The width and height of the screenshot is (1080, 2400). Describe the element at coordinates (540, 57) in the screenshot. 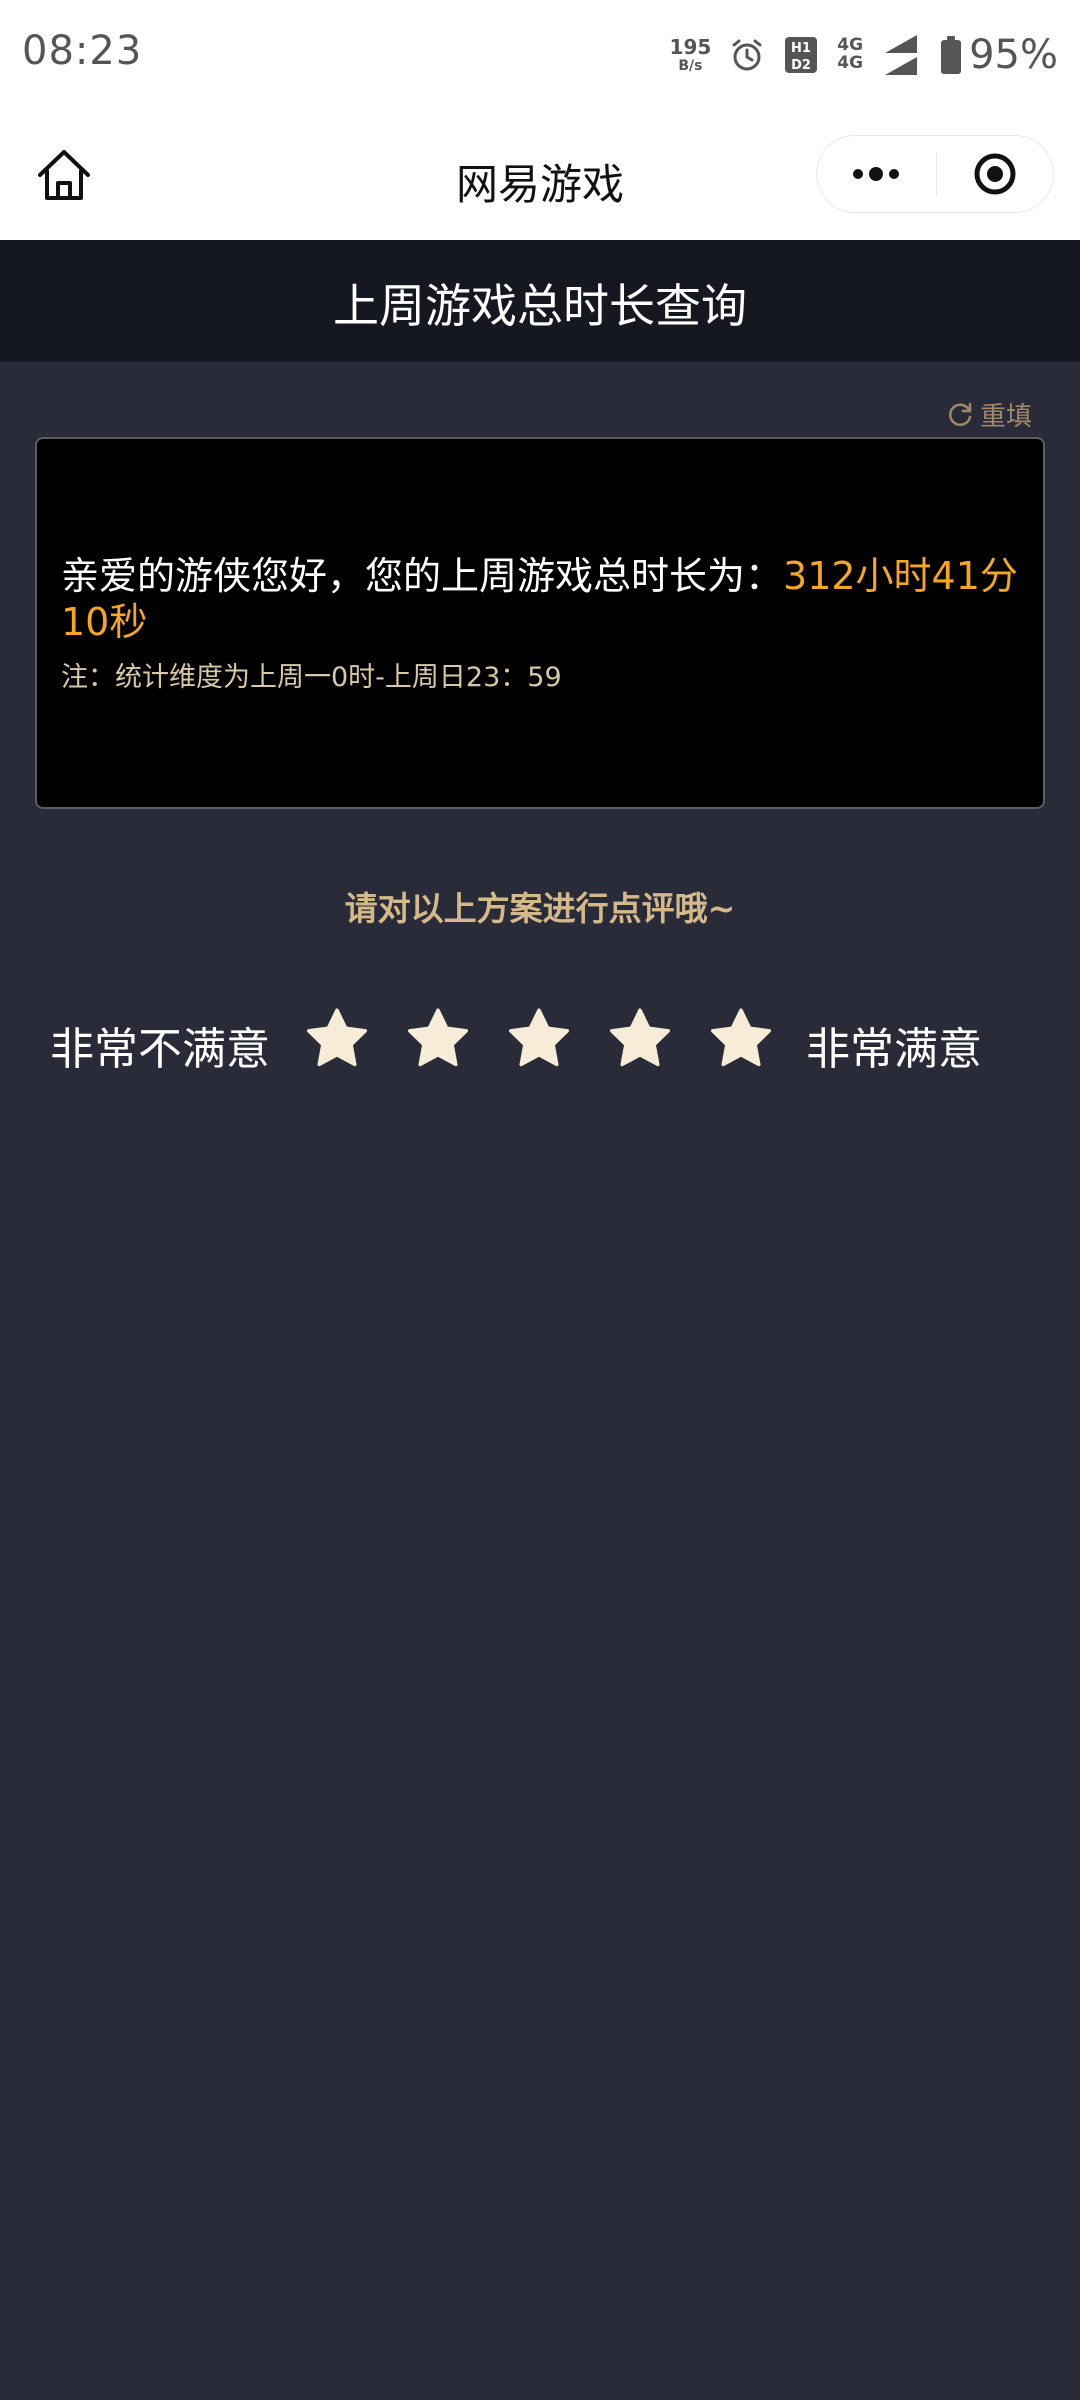

I see `status-bar: 08:23 195 B/s H1 D2 4G 4G 95%` at that location.